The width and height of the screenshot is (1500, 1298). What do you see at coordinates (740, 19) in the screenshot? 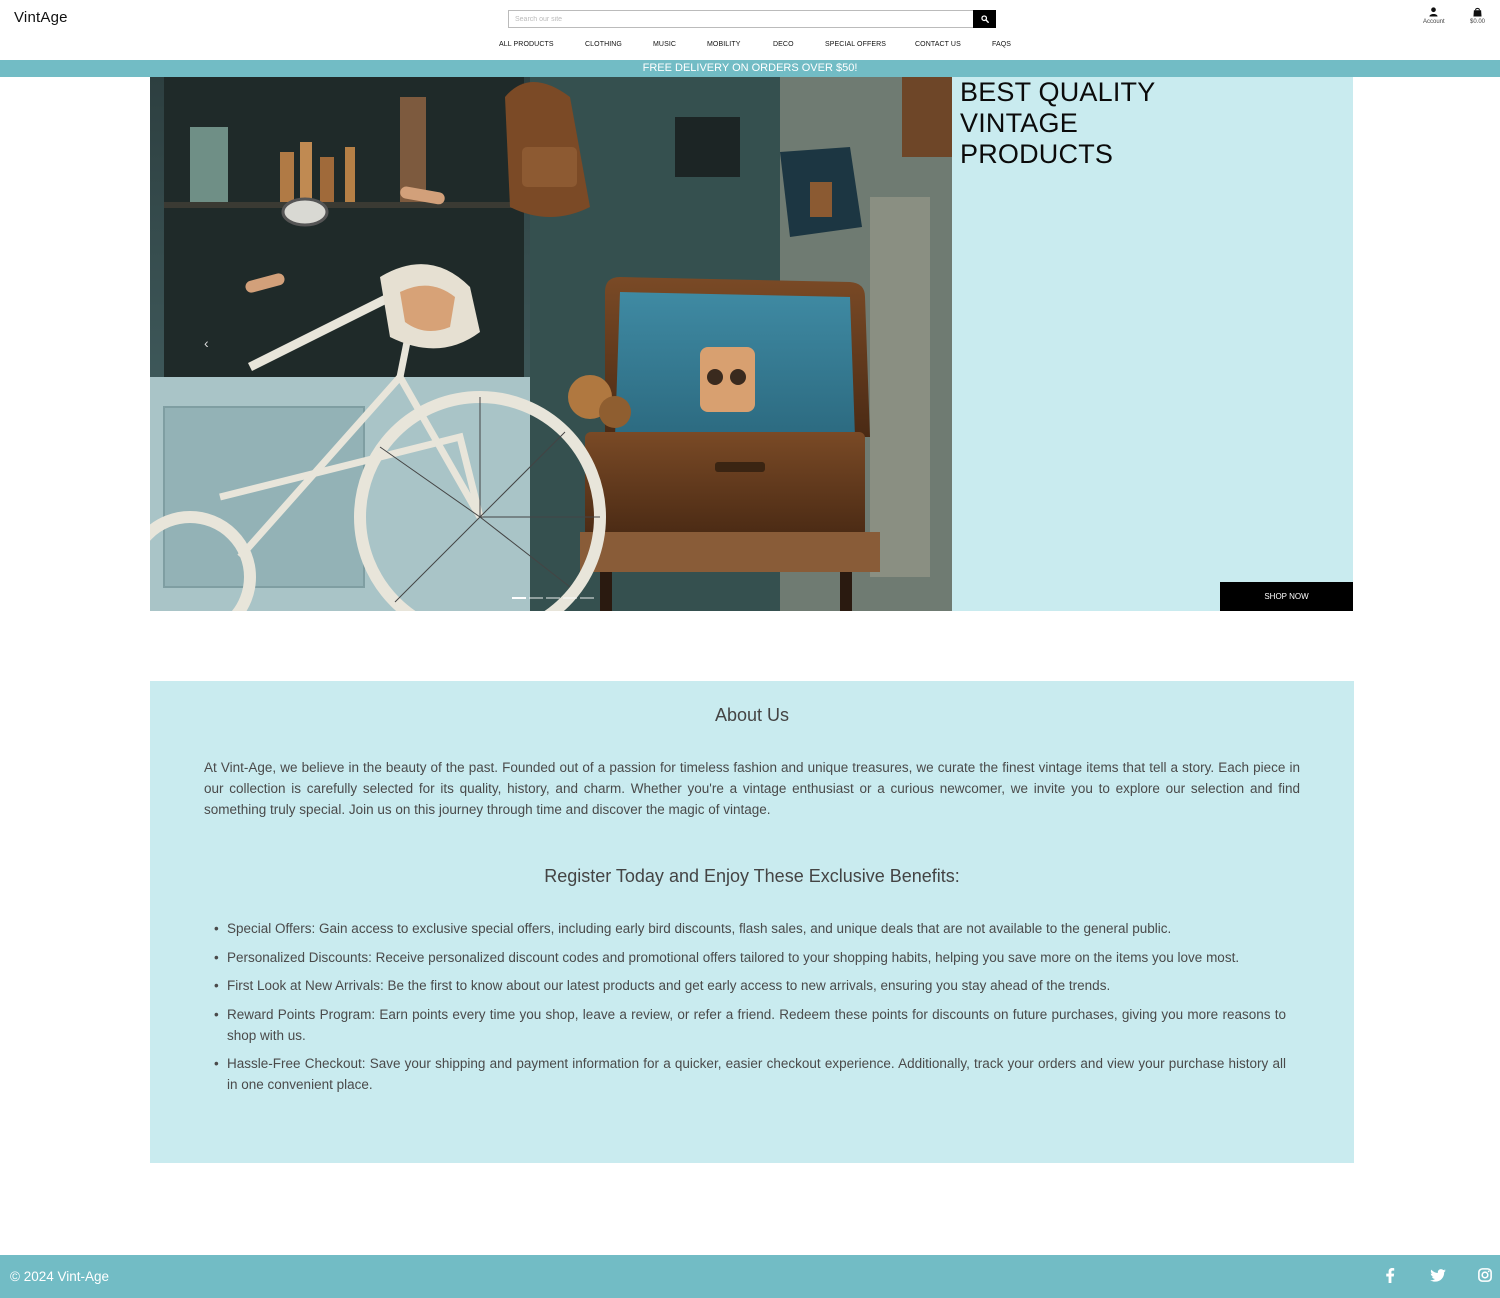
I see `search-input` at bounding box center [740, 19].